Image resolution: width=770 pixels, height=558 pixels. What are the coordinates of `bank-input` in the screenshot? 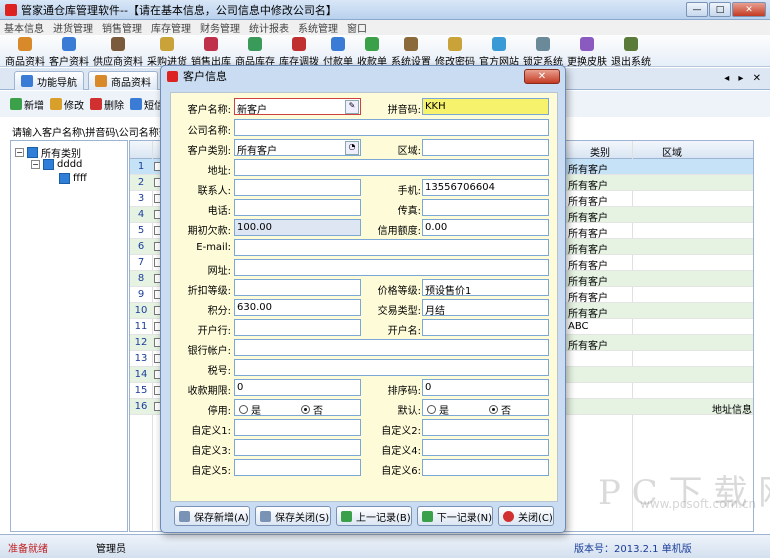 It's located at (297, 327).